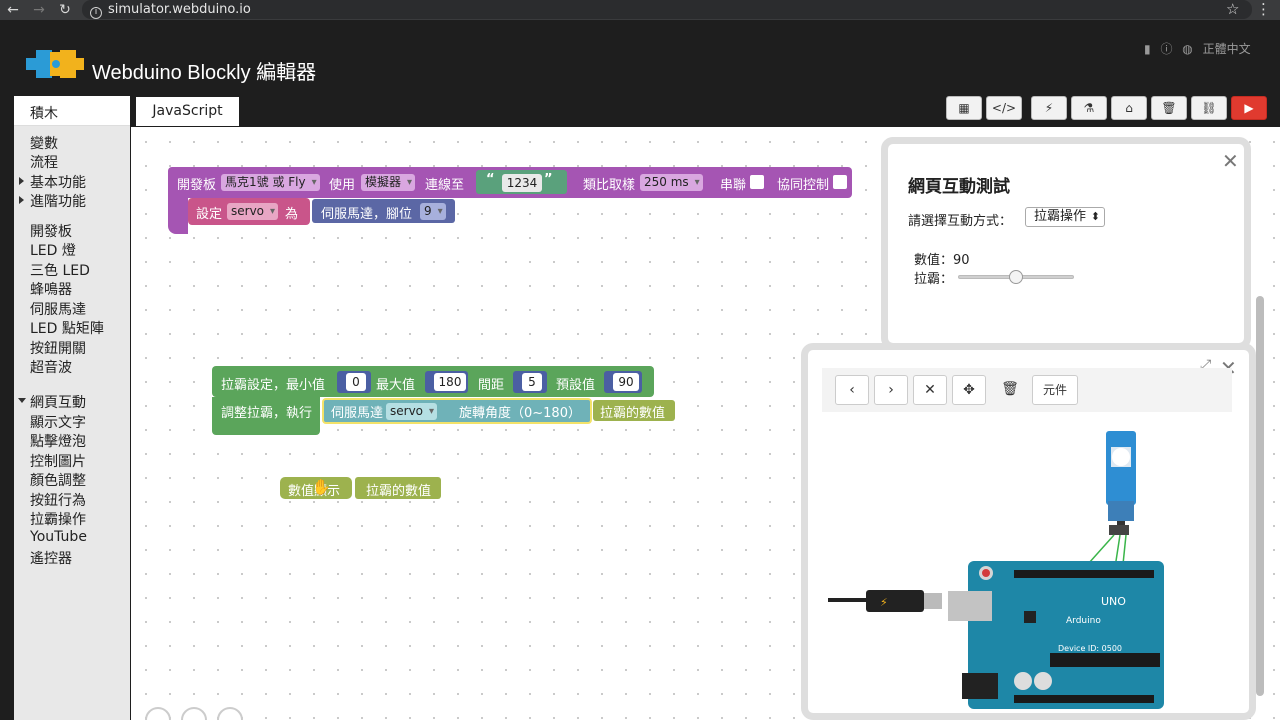  I want to click on info-circle-icon: ⓘ, so click(1166, 49).